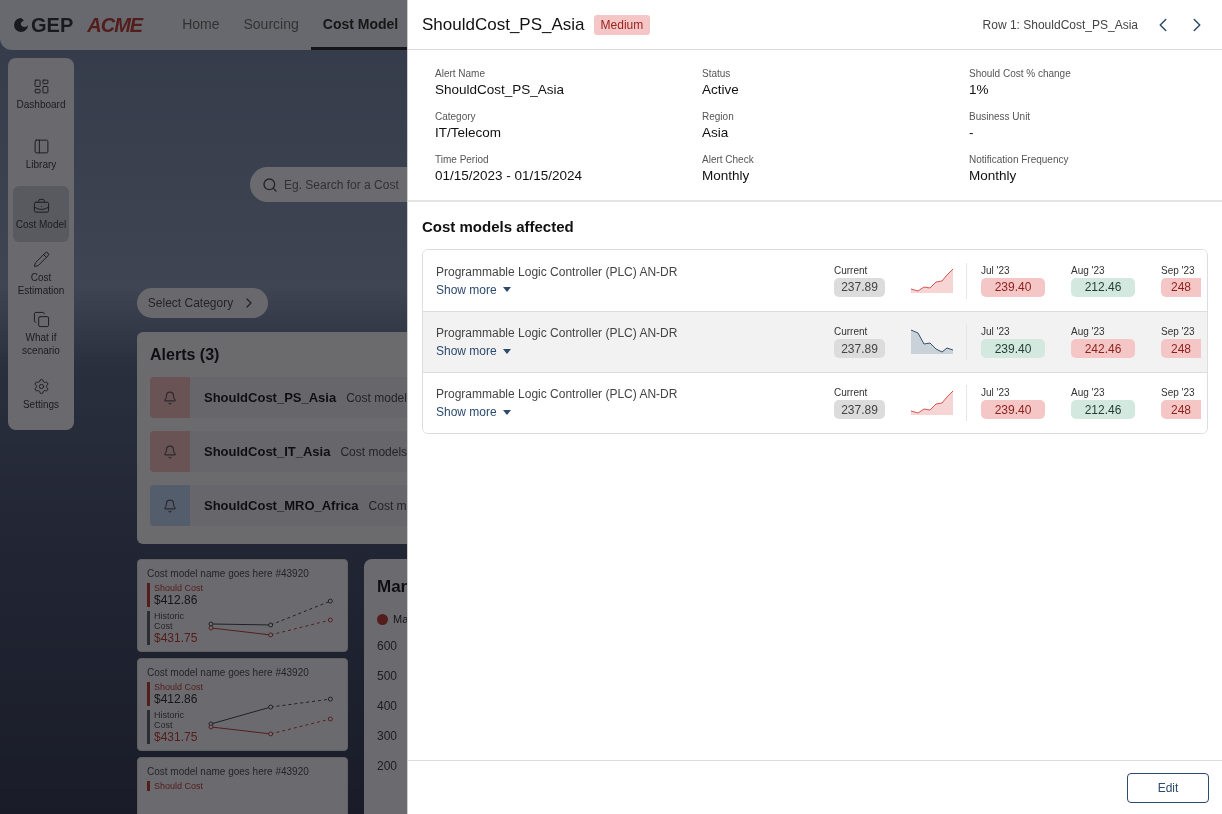  What do you see at coordinates (388, 766) in the screenshot?
I see `axis-label: 200` at bounding box center [388, 766].